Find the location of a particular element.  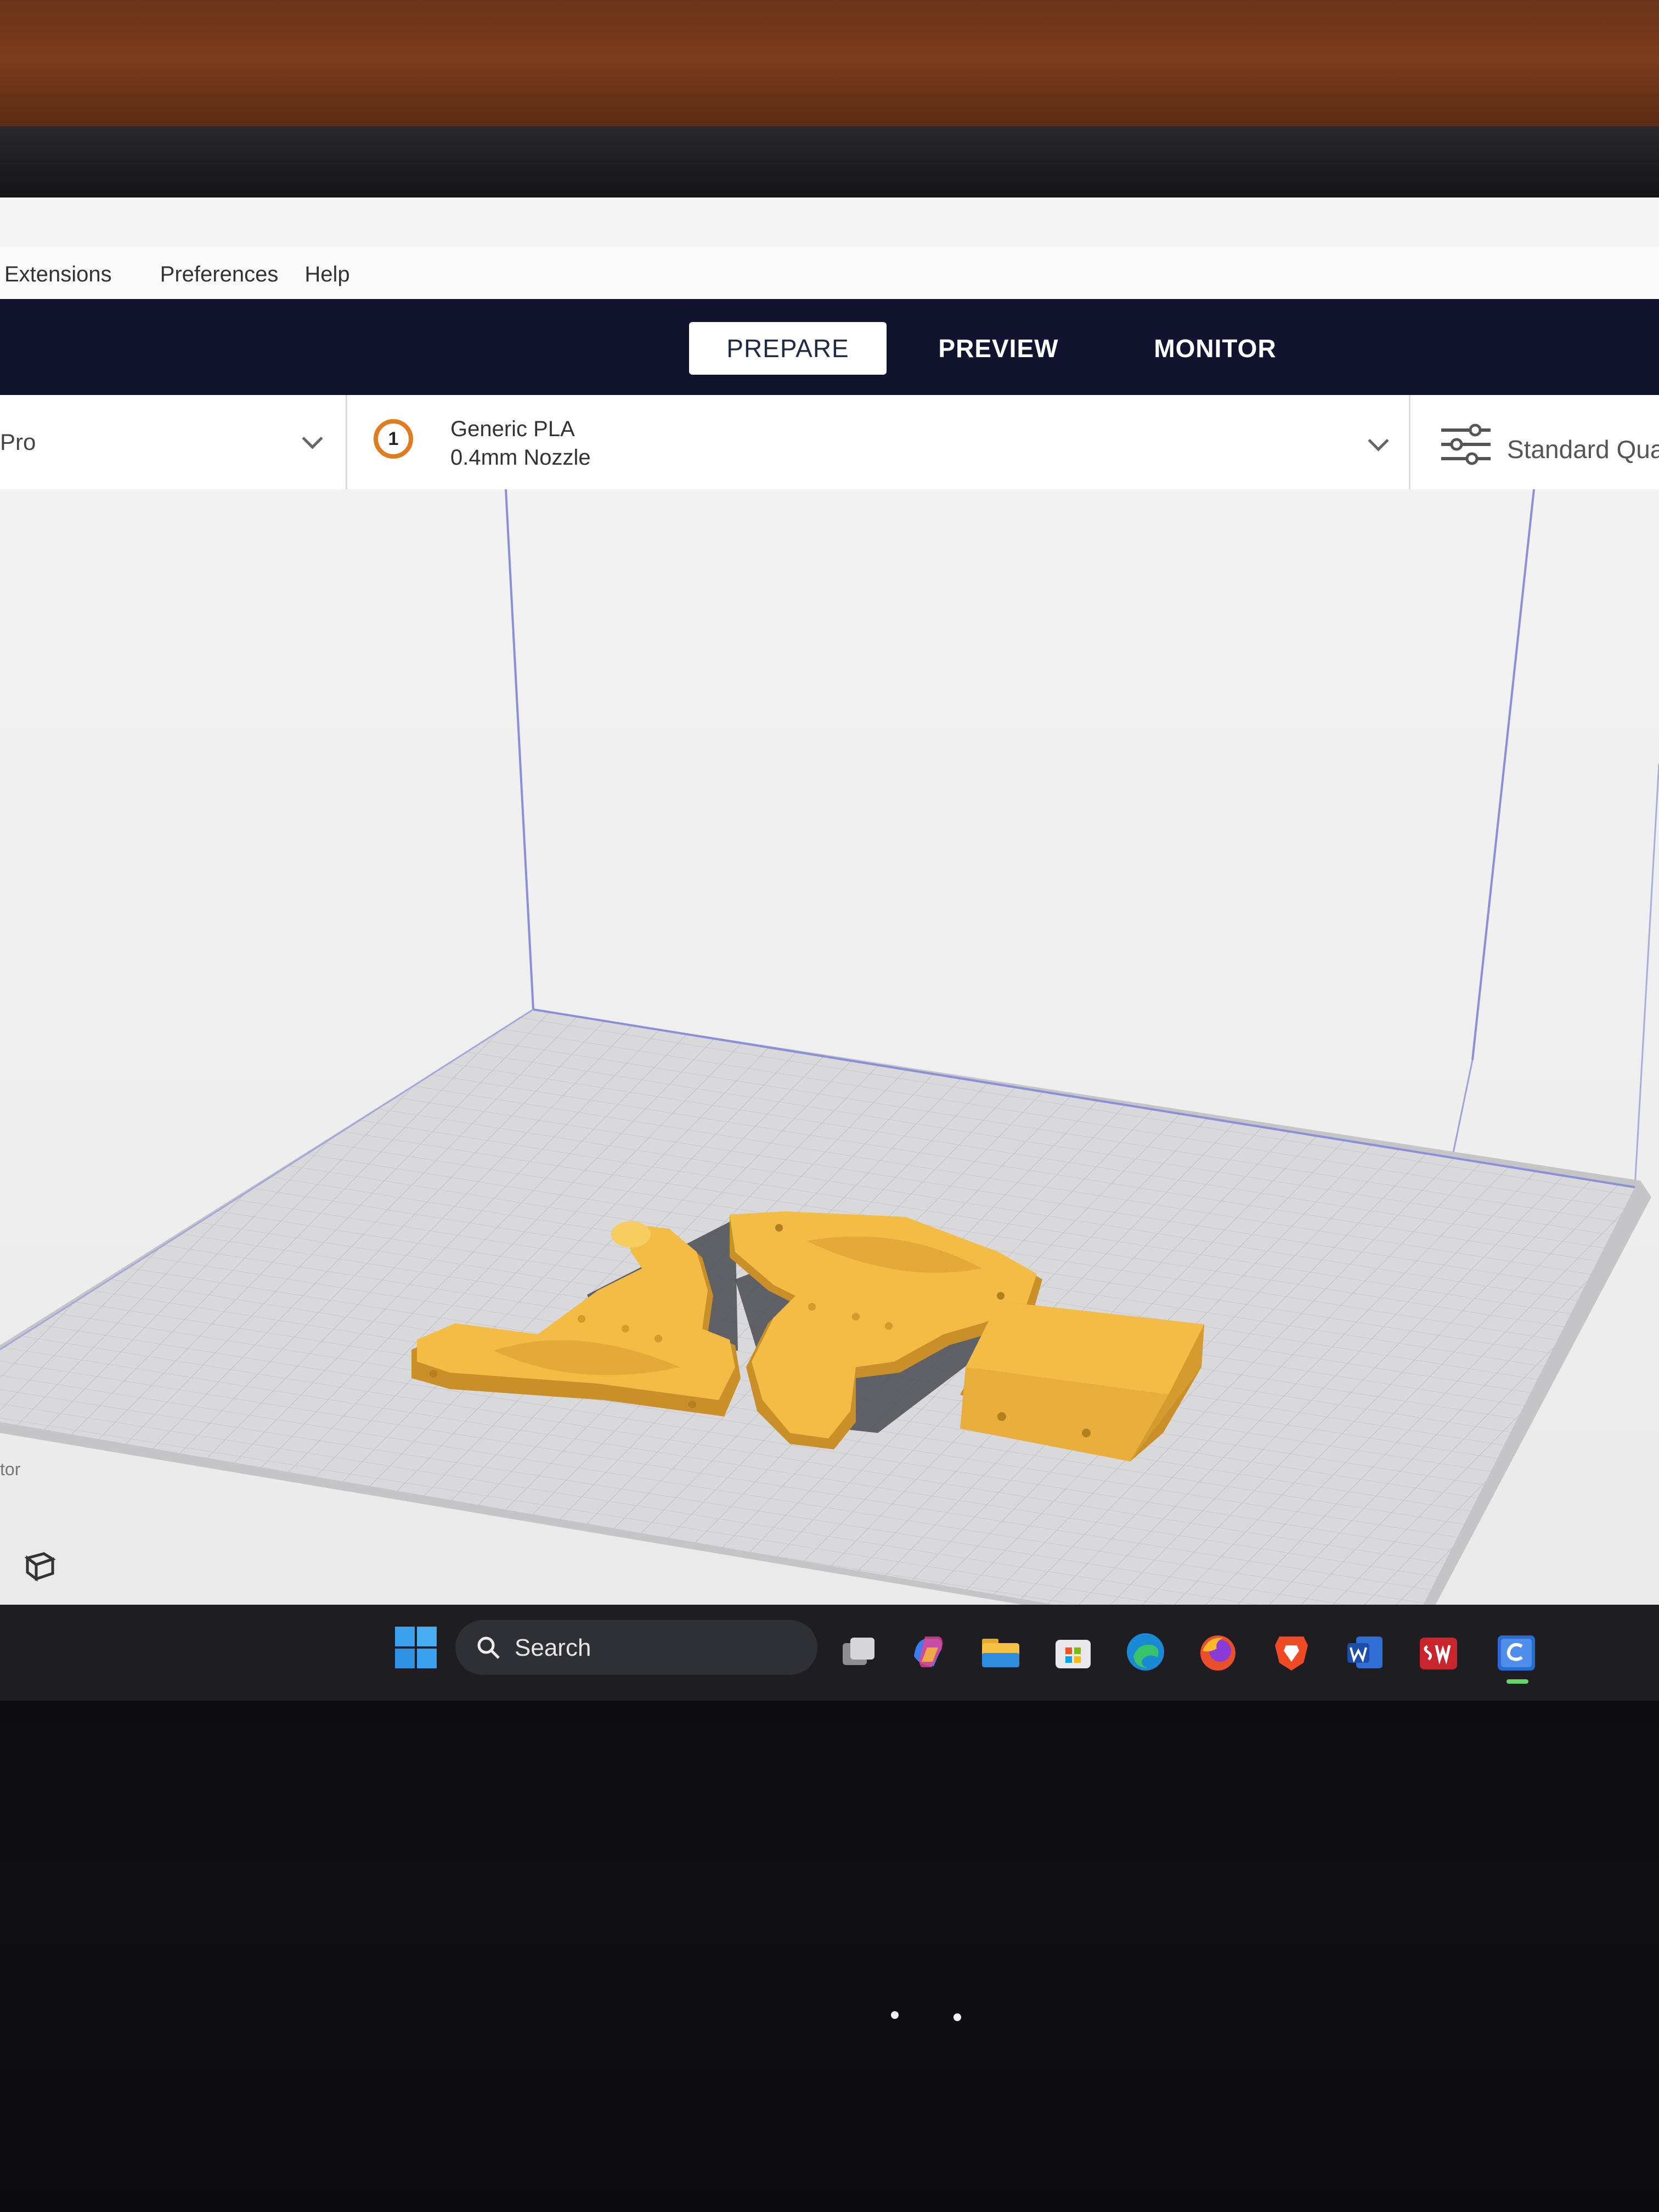

nozzle-size: 0.4mm Nozzle is located at coordinates (520, 458).